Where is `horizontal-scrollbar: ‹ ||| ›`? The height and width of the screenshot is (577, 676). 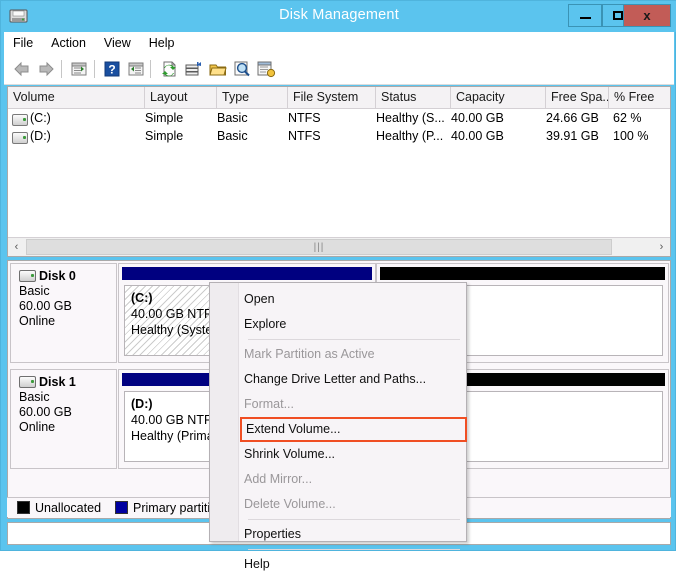
horizontal-scrollbar: ‹ ||| › is located at coordinates (339, 246).